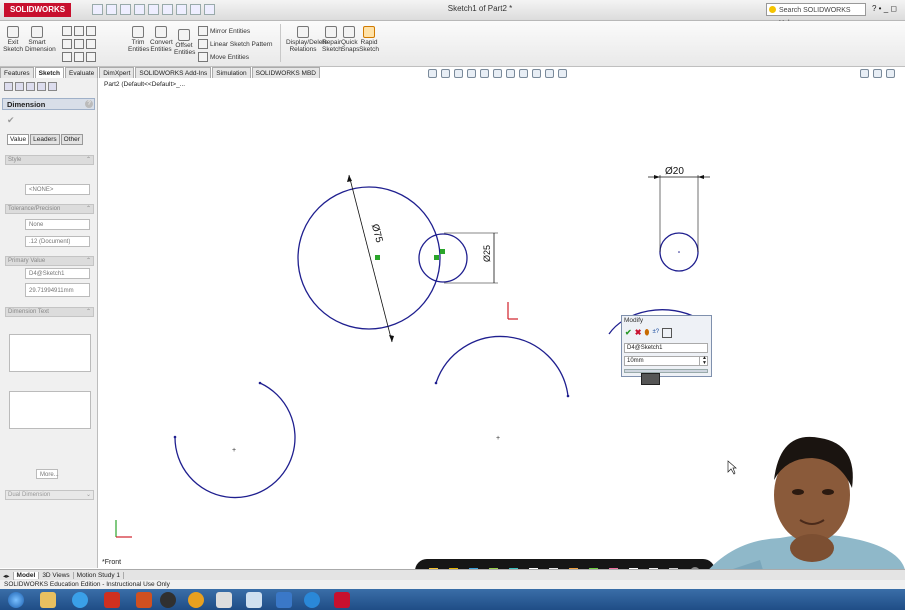 This screenshot has width=905, height=610. Describe the element at coordinates (628, 333) in the screenshot. I see `accept-check-icon: ✔` at that location.